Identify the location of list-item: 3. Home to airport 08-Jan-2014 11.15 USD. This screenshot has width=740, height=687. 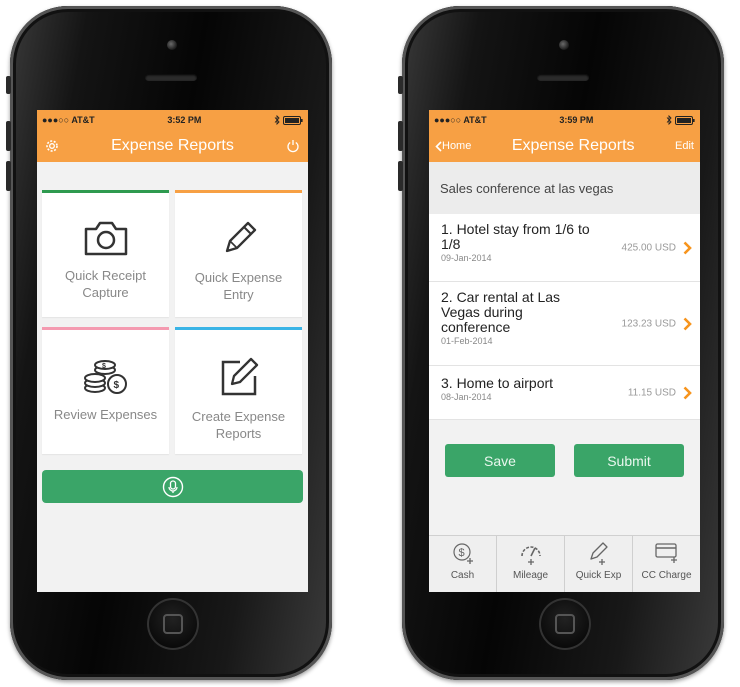
(564, 393).